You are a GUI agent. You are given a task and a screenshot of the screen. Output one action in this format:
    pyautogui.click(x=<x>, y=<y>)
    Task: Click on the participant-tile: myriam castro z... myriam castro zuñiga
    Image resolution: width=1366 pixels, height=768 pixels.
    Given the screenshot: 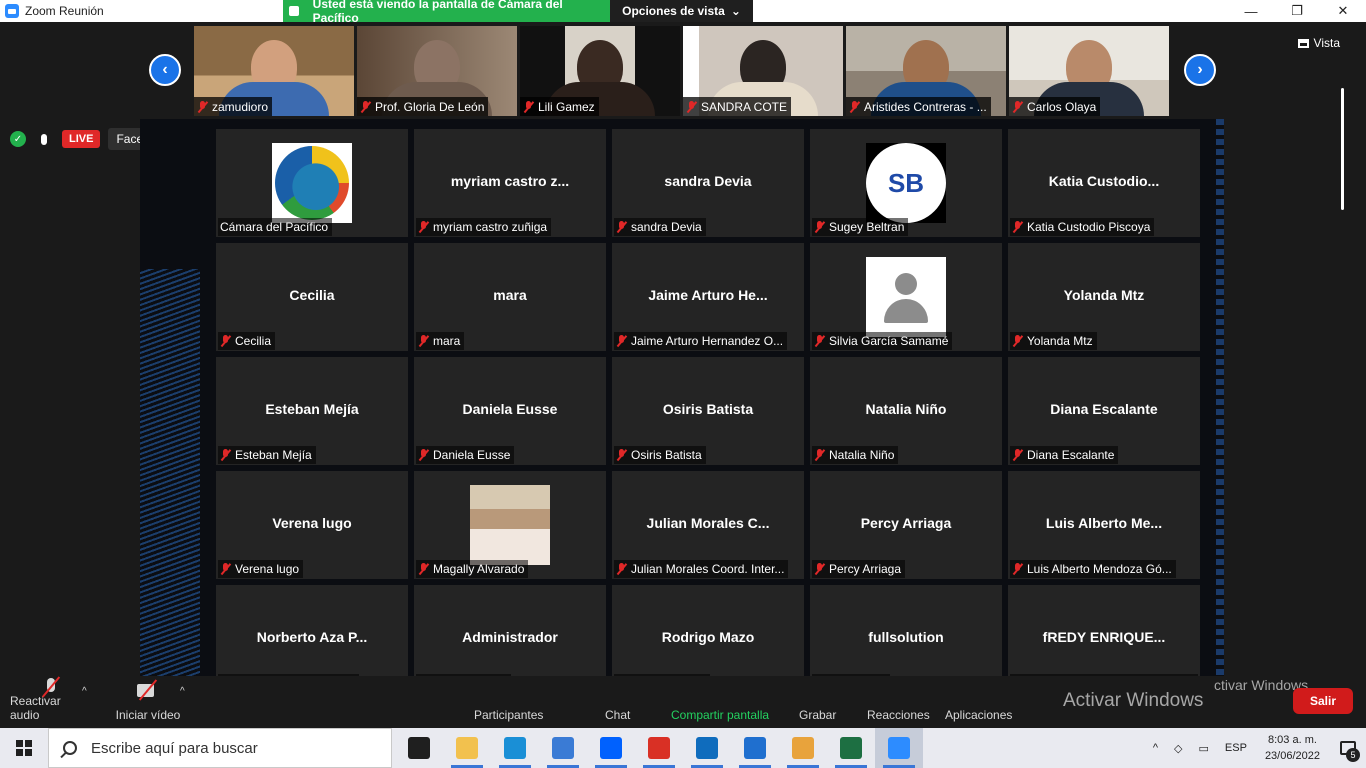 What is the action you would take?
    pyautogui.click(x=510, y=183)
    